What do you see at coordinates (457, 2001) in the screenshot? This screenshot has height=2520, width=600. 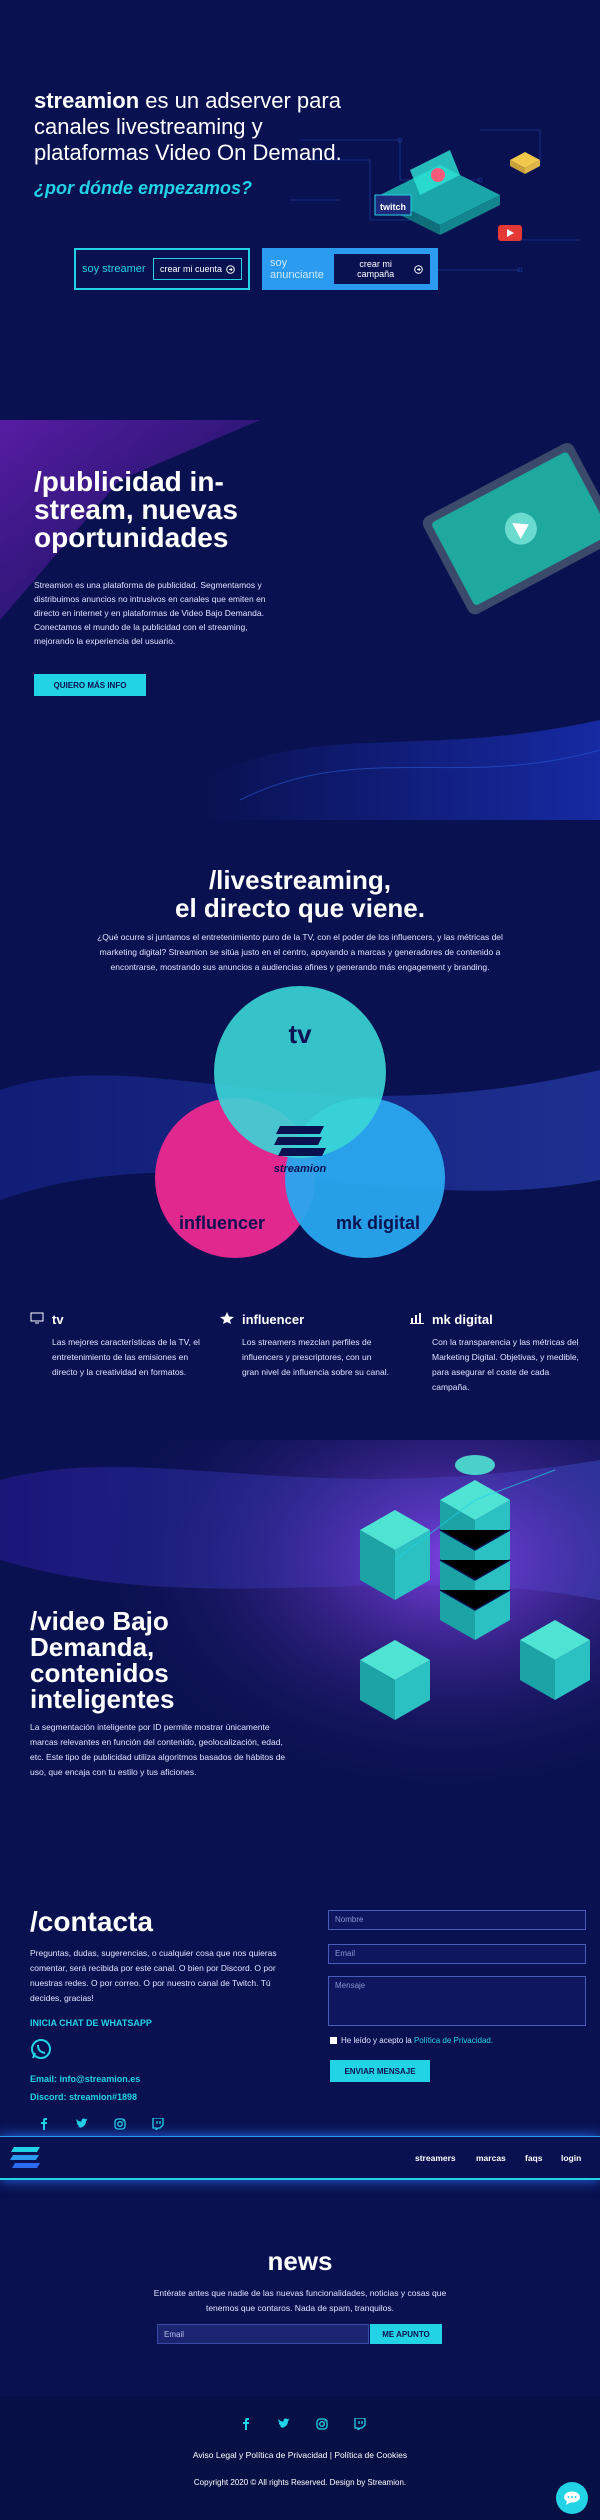 I see `message-field: Mensaje` at bounding box center [457, 2001].